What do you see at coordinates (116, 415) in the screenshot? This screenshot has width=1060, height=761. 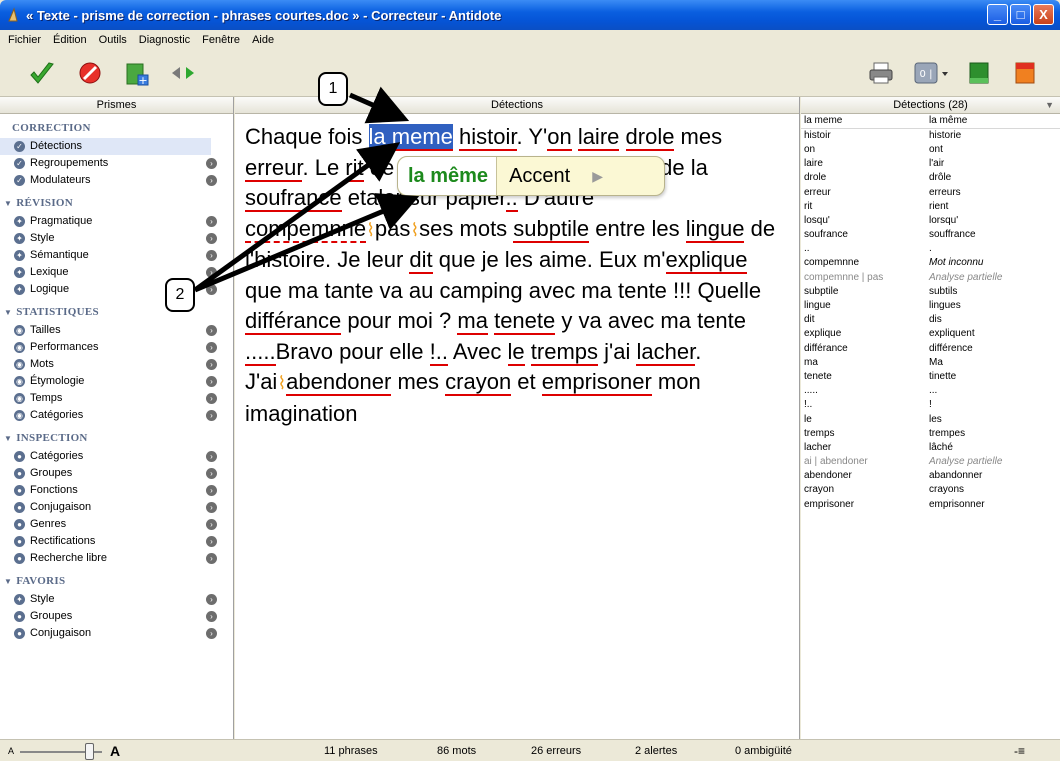 I see `sidebar-item-categories-stats: ◉ Catégories ›` at bounding box center [116, 415].